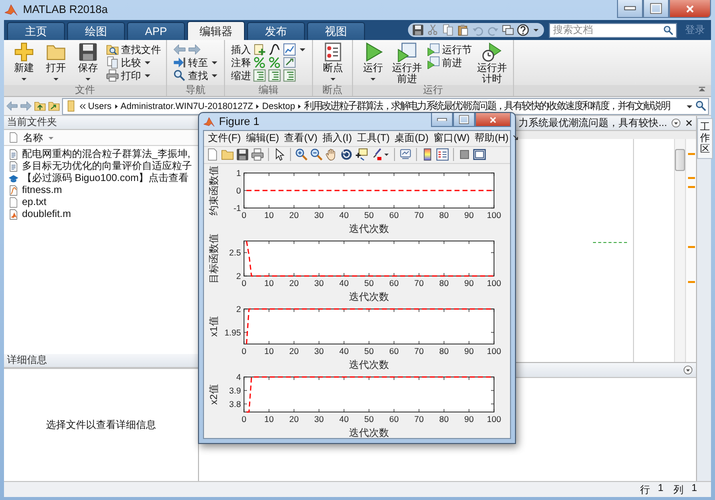 The width and height of the screenshot is (715, 500). Describe the element at coordinates (56, 62) in the screenshot. I see `ribbon-button: 打开` at that location.